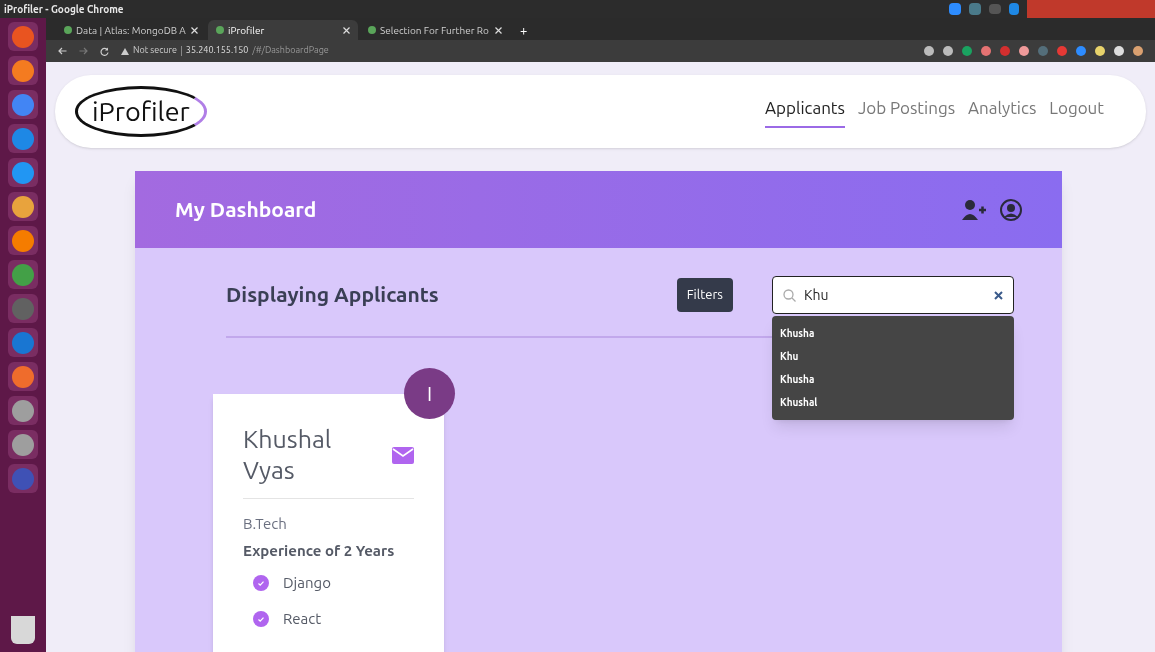 The width and height of the screenshot is (1155, 652). Describe the element at coordinates (805, 111) in the screenshot. I see `nav-link: Applicants` at that location.